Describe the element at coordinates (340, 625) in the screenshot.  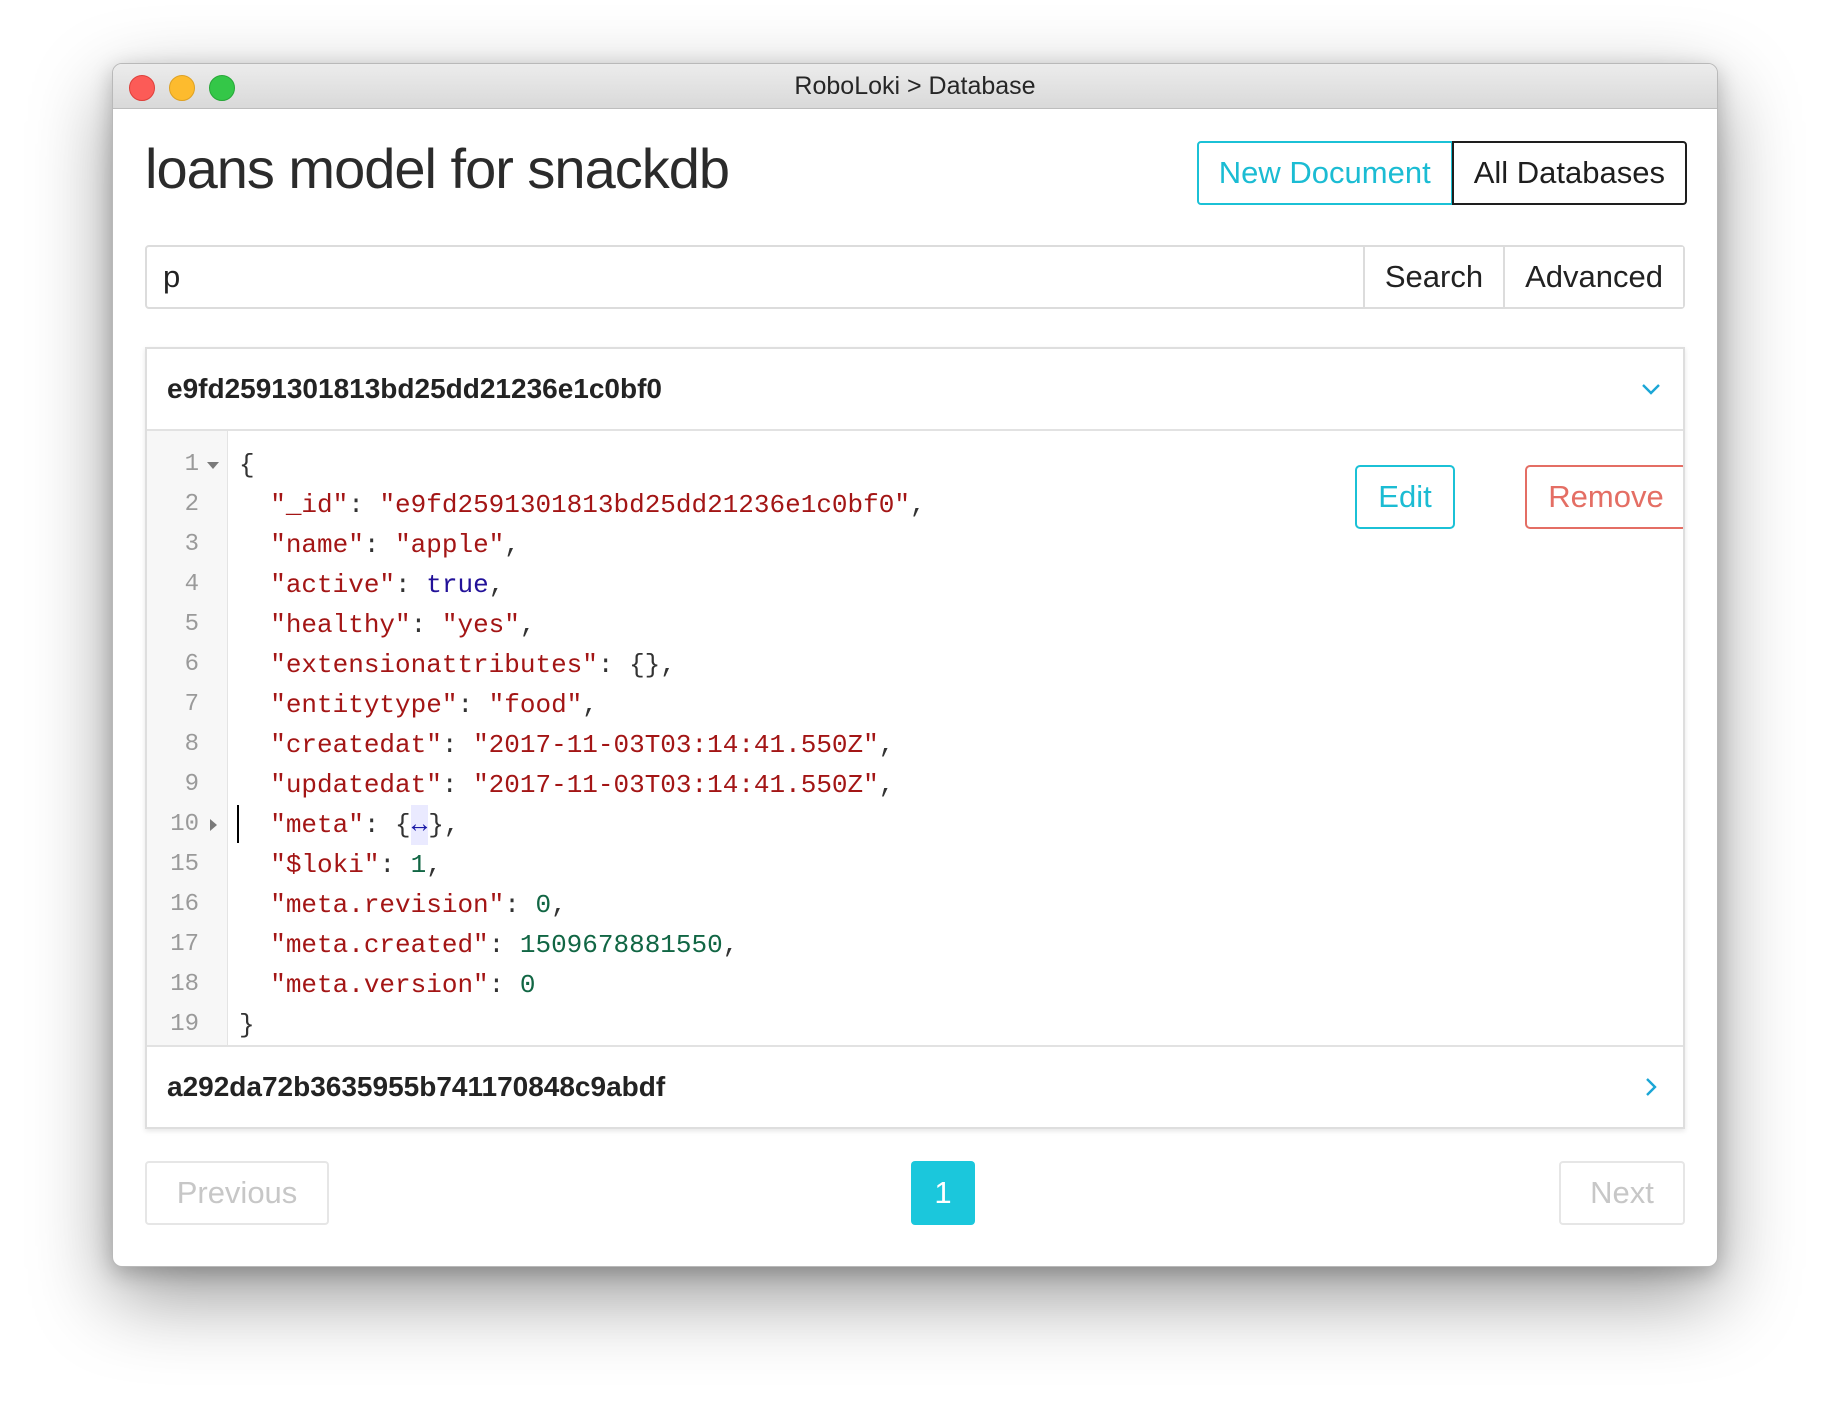
I see `json-key: "healthy"` at that location.